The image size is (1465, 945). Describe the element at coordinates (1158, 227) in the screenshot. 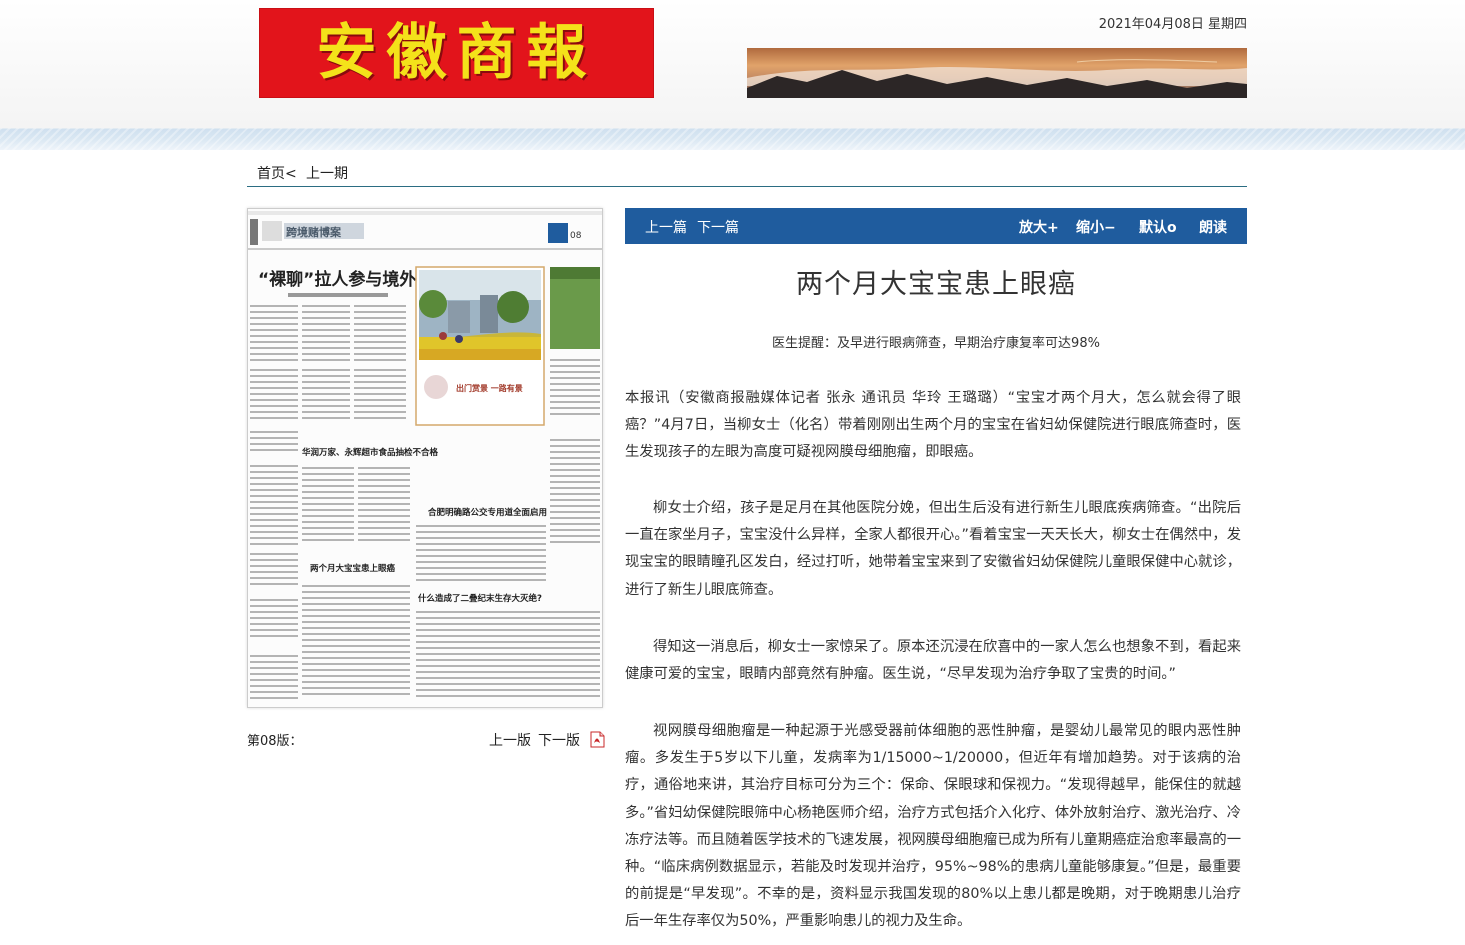

I see `default-size-button: 默认o` at that location.